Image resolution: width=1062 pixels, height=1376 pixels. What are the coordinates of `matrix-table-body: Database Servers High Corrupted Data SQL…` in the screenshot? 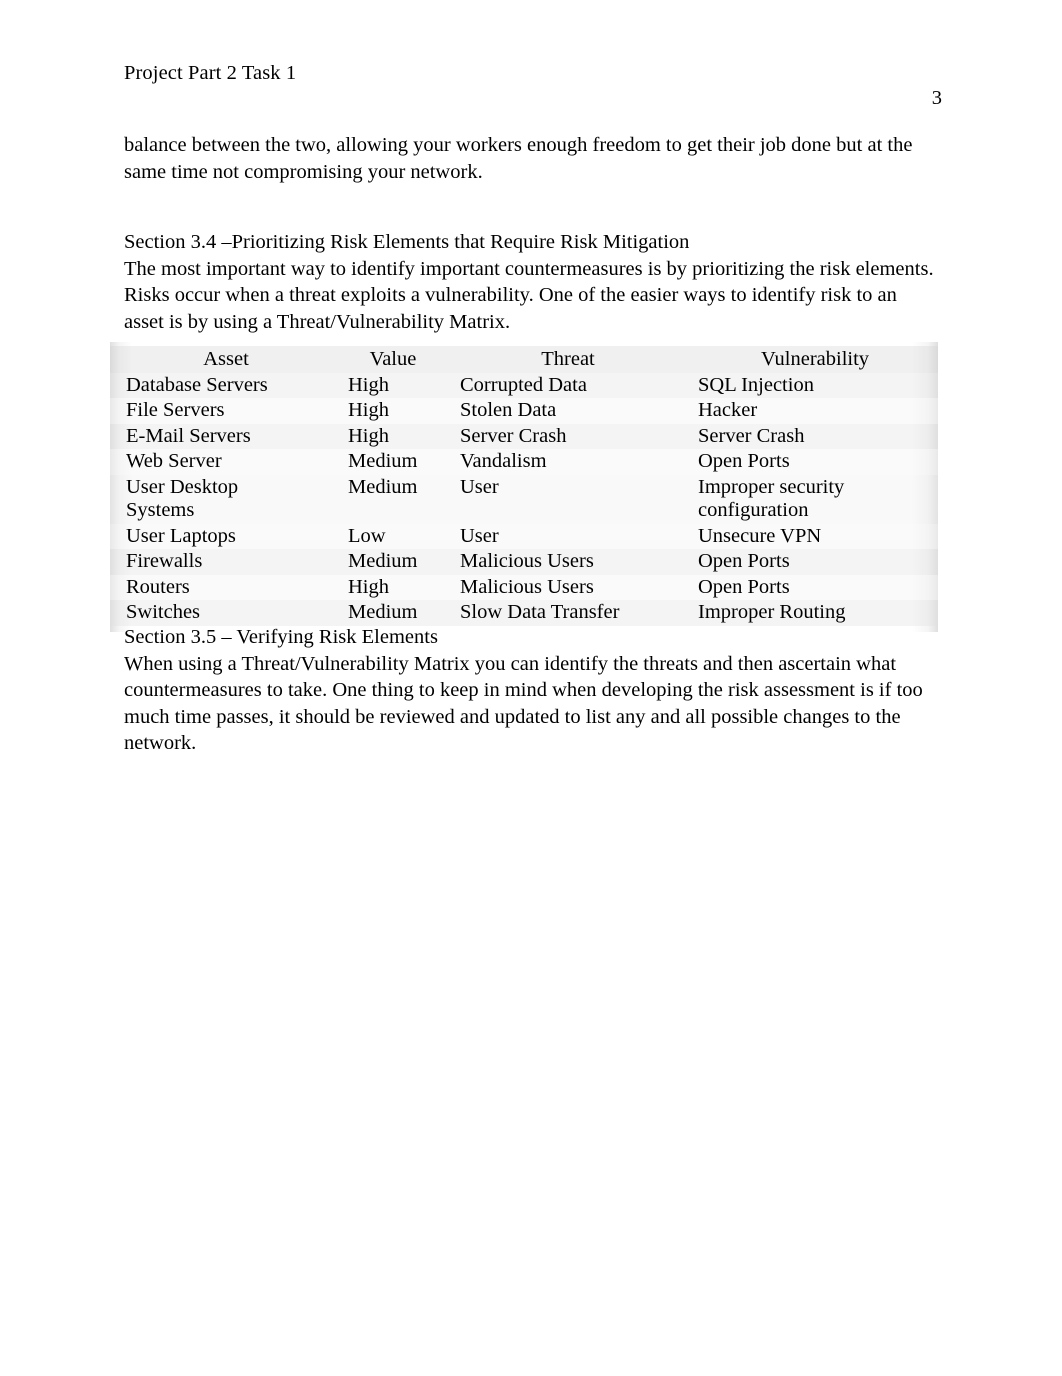 It's located at (524, 499).